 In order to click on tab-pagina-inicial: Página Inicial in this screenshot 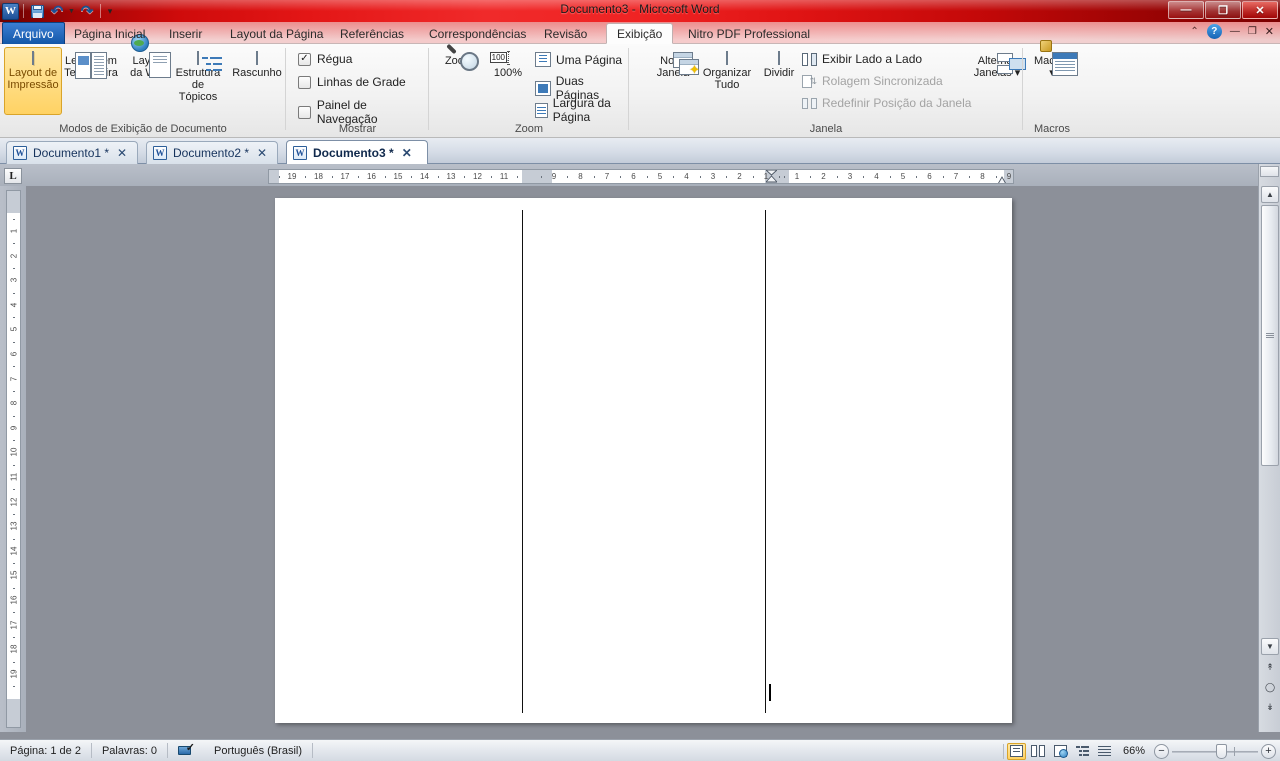, I will do `click(109, 33)`.